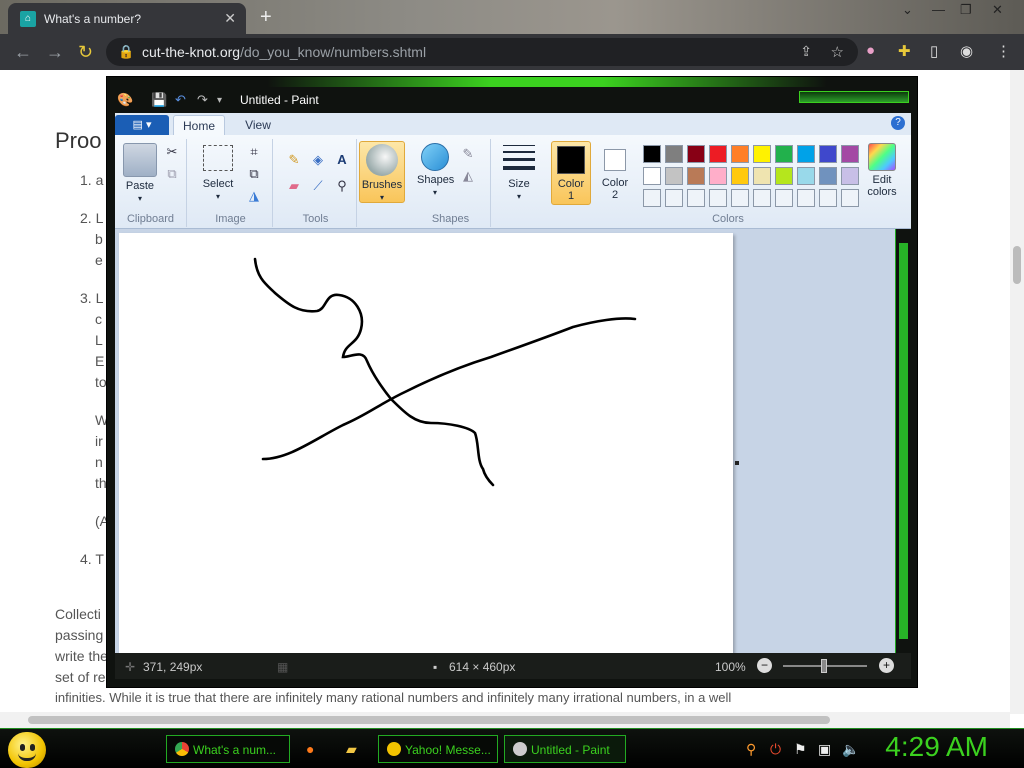  I want to click on extension-icon: ●, so click(870, 50).